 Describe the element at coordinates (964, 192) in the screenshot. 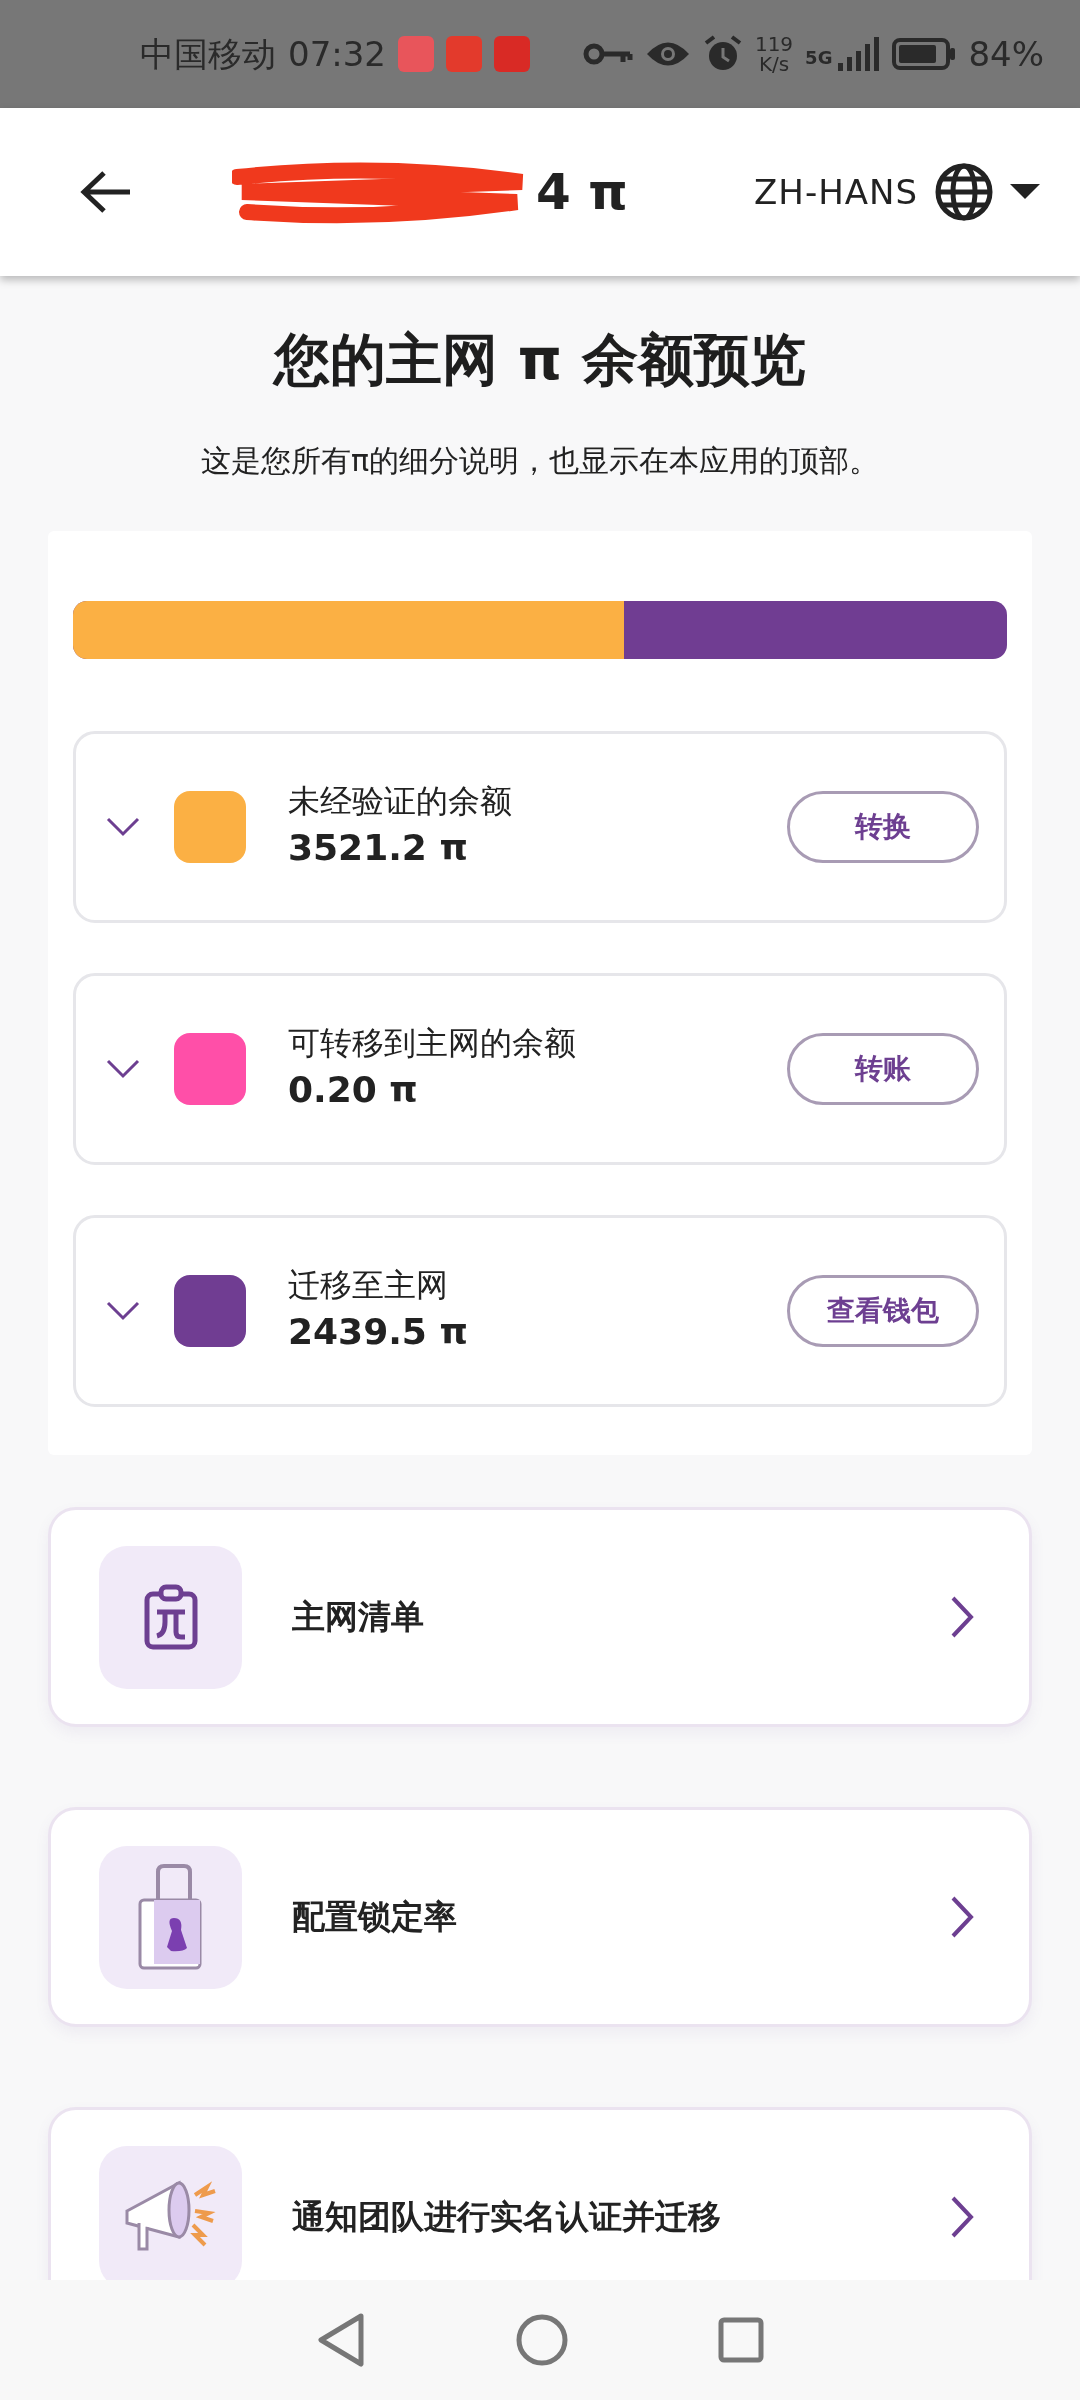

I see `globe-icon` at that location.